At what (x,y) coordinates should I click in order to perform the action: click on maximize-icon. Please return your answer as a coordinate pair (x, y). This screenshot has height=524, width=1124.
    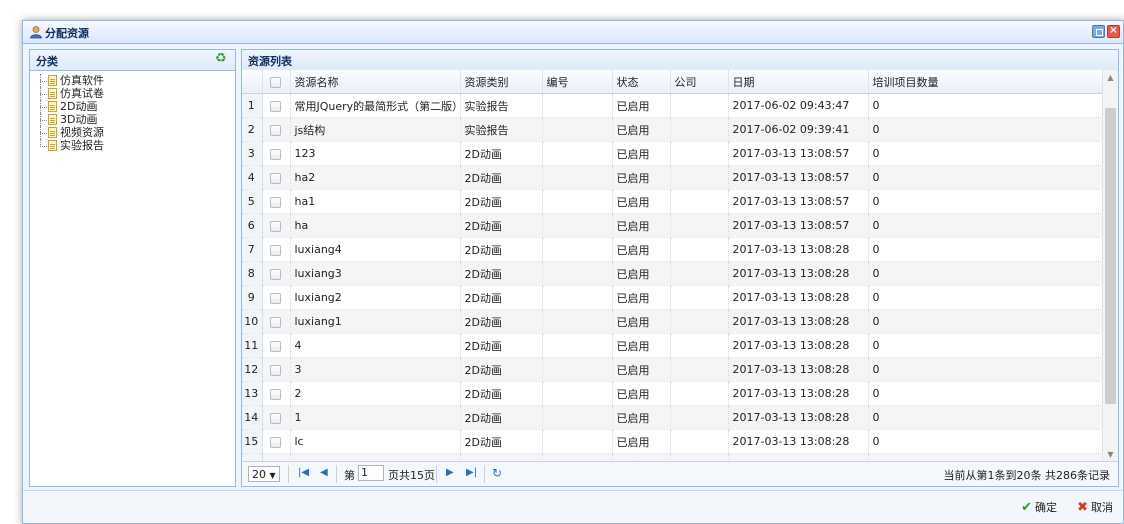
    Looking at the image, I should click on (1098, 31).